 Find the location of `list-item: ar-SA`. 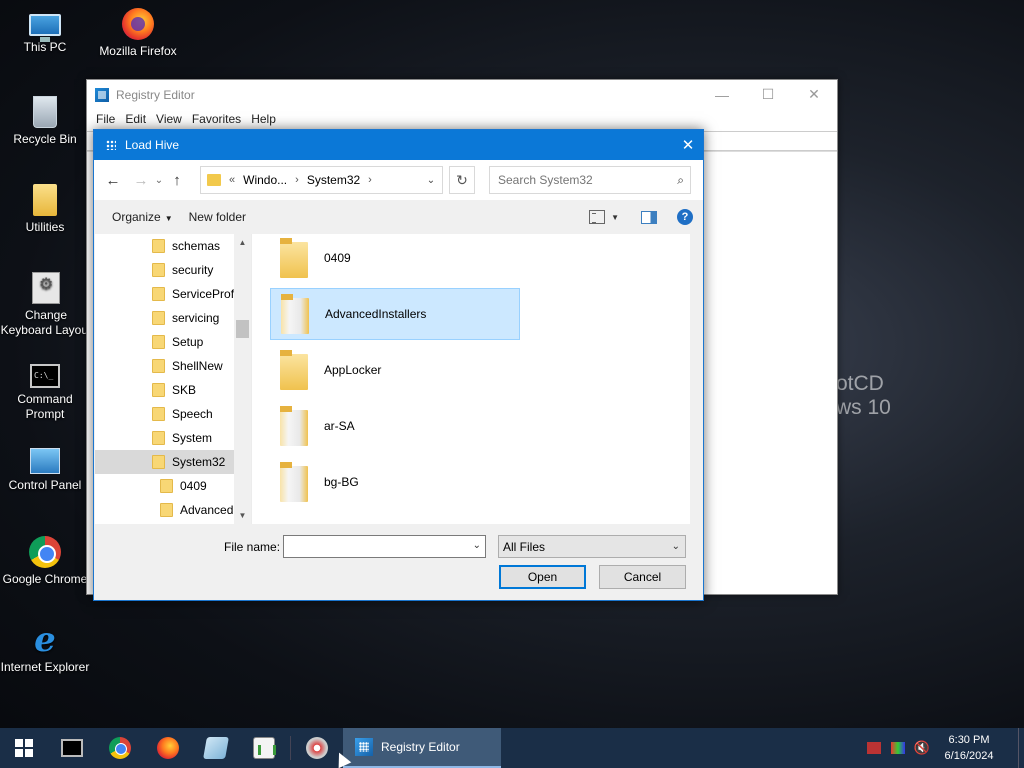

list-item: ar-SA is located at coordinates (395, 426).